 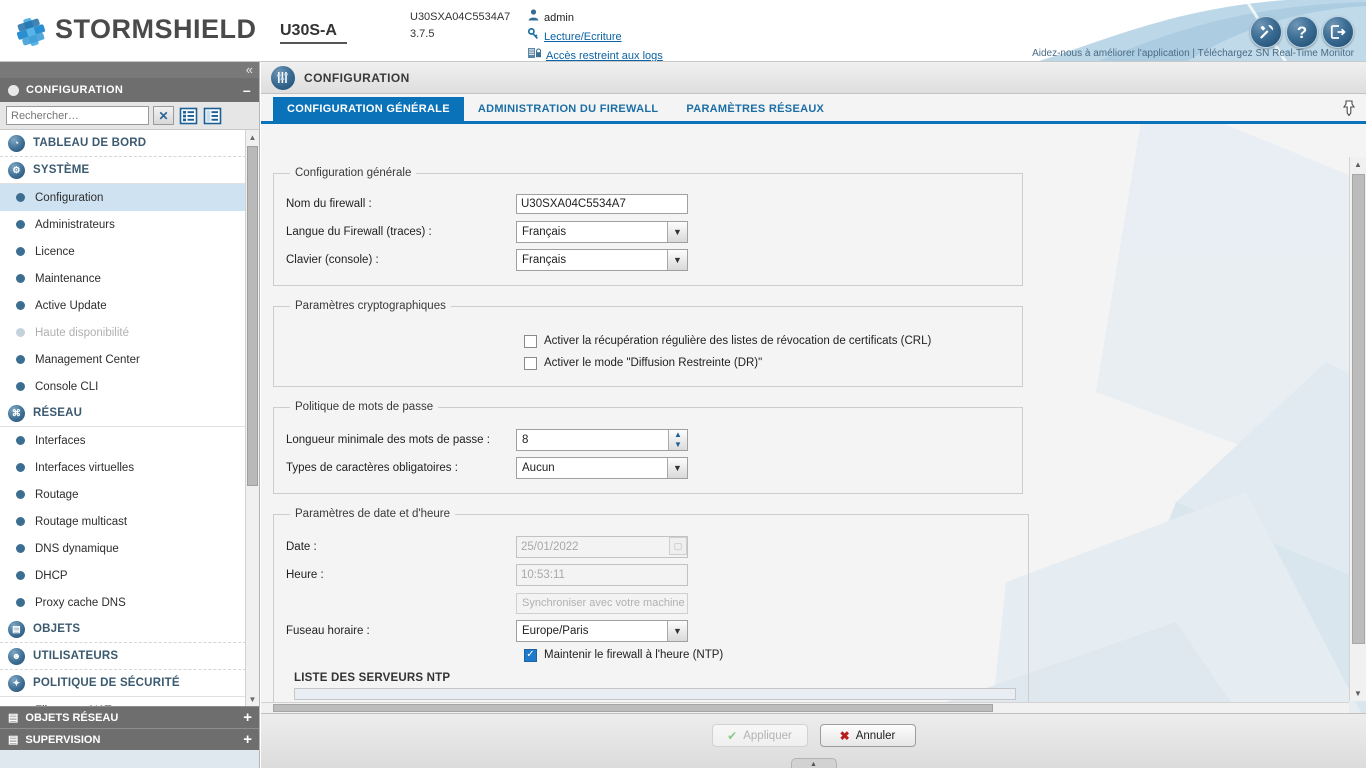 I want to click on sidebar-scrollbar: ▲ ▼, so click(x=252, y=418).